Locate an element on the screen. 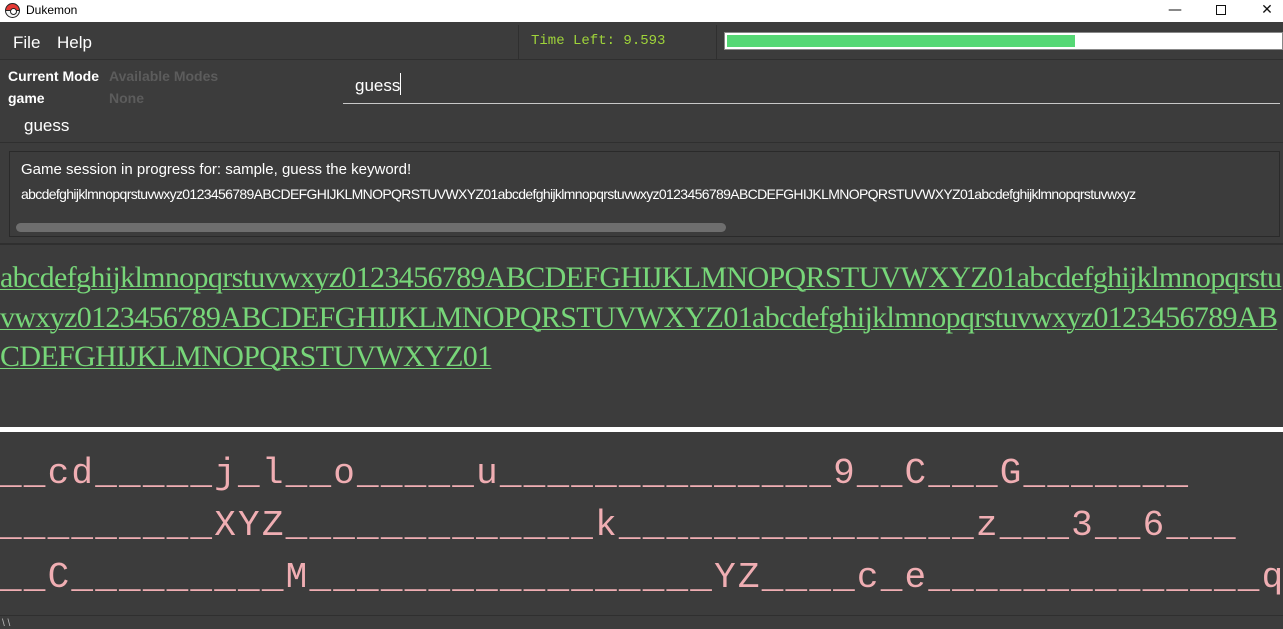 Image resolution: width=1283 pixels, height=629 pixels. timer-progress-fill is located at coordinates (901, 41).